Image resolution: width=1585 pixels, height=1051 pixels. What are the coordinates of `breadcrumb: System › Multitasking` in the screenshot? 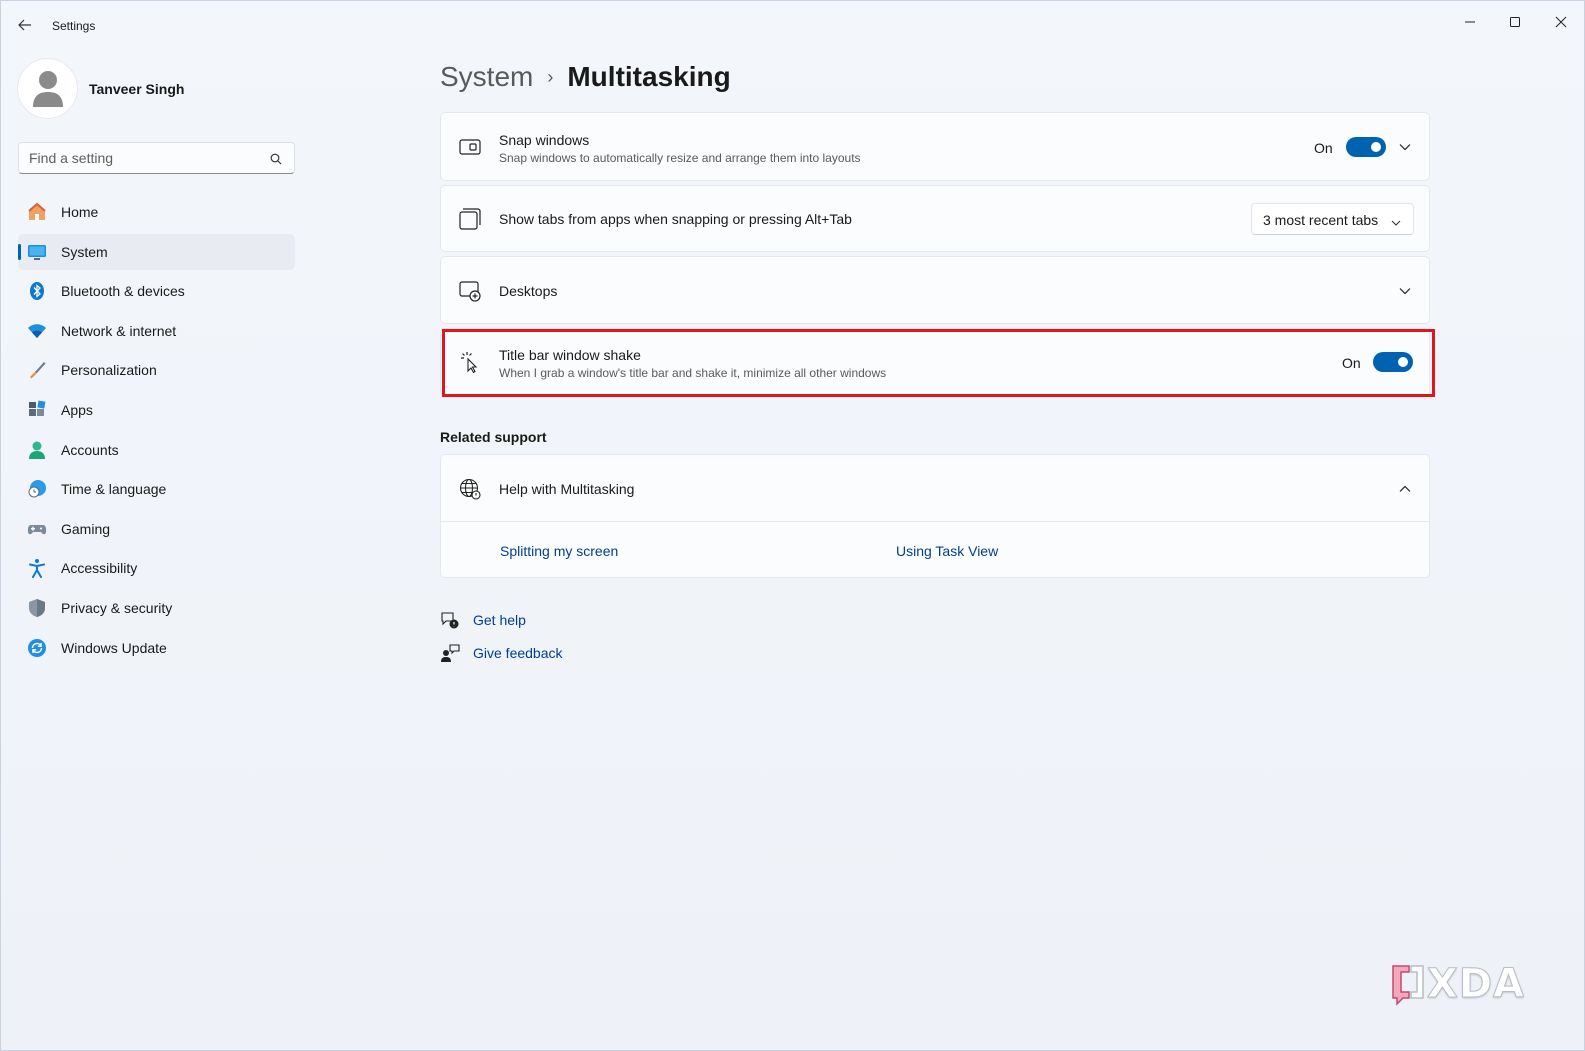 It's located at (585, 77).